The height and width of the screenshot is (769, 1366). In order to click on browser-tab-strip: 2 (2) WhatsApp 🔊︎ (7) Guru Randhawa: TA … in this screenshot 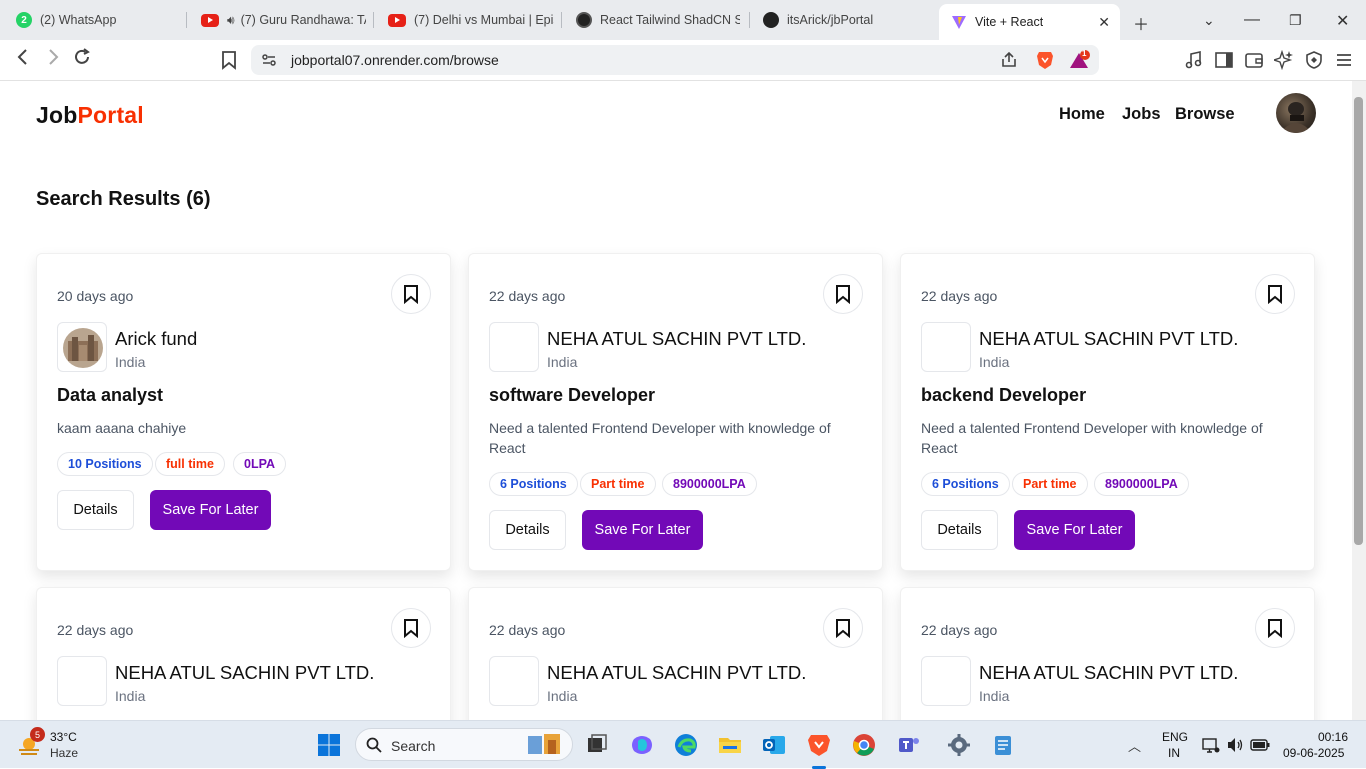, I will do `click(683, 20)`.